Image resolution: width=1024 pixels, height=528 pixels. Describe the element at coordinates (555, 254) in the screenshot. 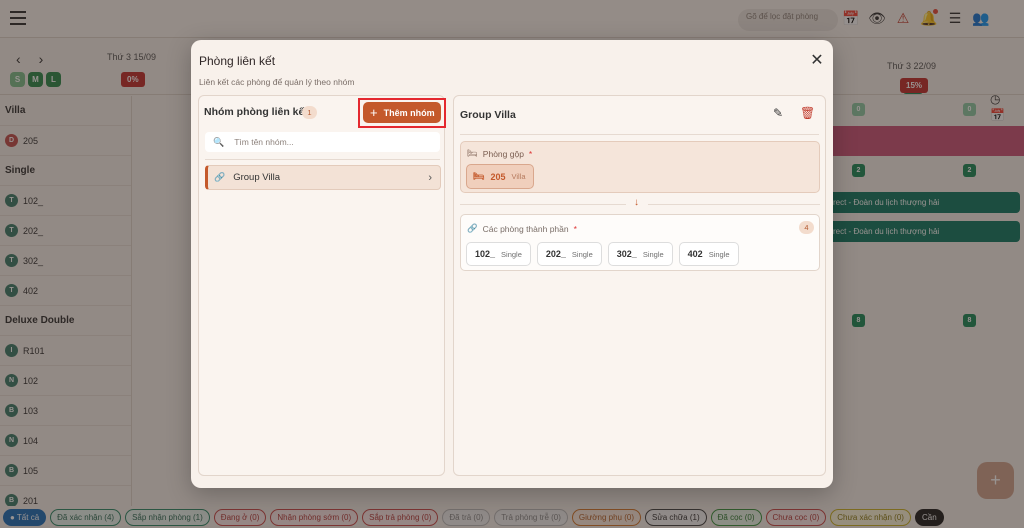

I see `component-room-number: 202_` at that location.